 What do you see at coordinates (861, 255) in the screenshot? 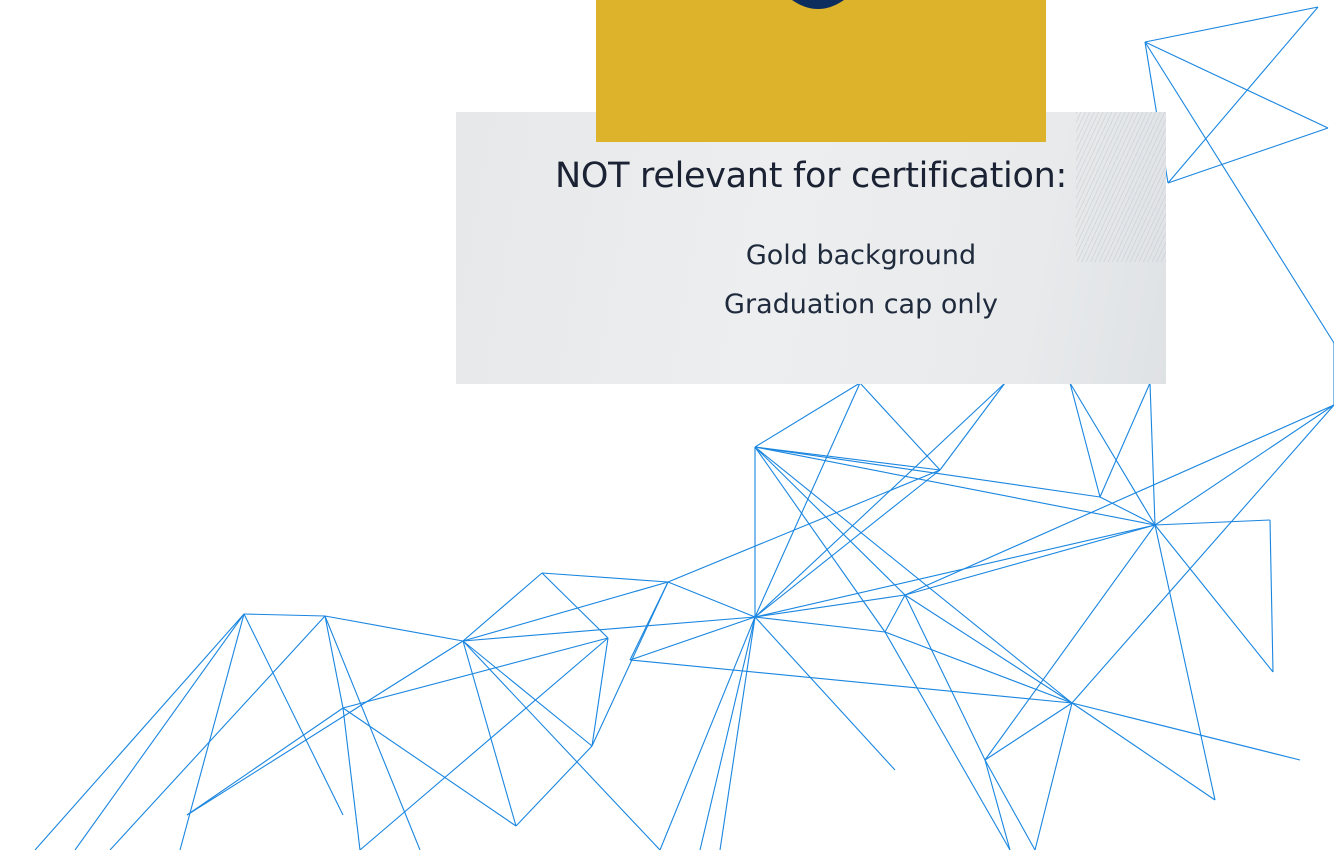
I see `card-line-gold-background: Gold background` at bounding box center [861, 255].